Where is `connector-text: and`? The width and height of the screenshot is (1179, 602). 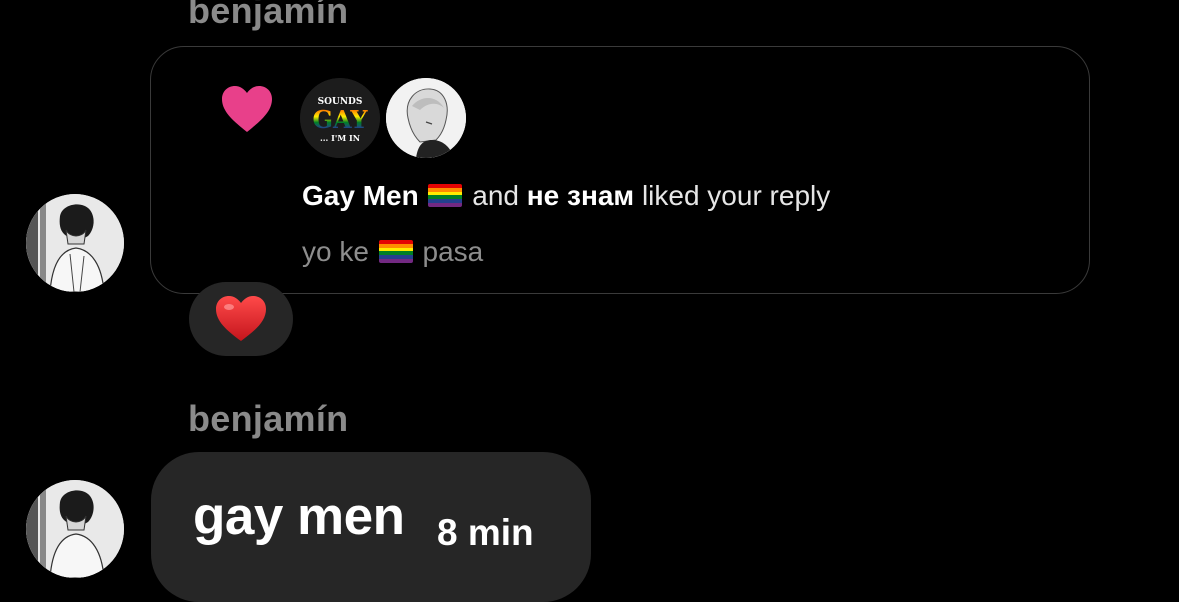
connector-text: and is located at coordinates (495, 195).